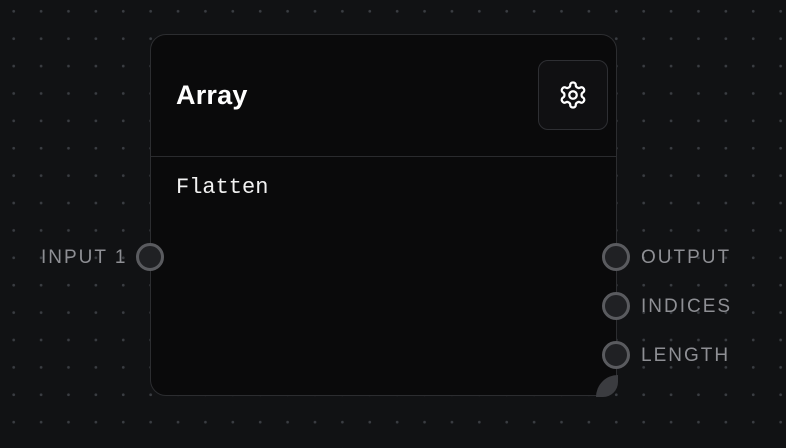 The image size is (786, 448). What do you see at coordinates (686, 355) in the screenshot?
I see `length-port-label: LENGTH` at bounding box center [686, 355].